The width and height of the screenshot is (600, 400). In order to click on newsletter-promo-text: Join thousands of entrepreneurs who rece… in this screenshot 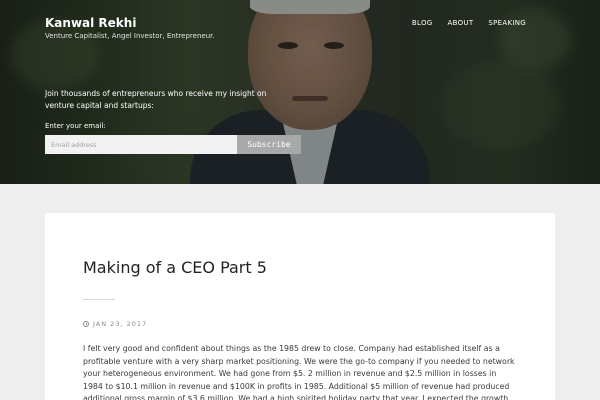, I will do `click(156, 99)`.